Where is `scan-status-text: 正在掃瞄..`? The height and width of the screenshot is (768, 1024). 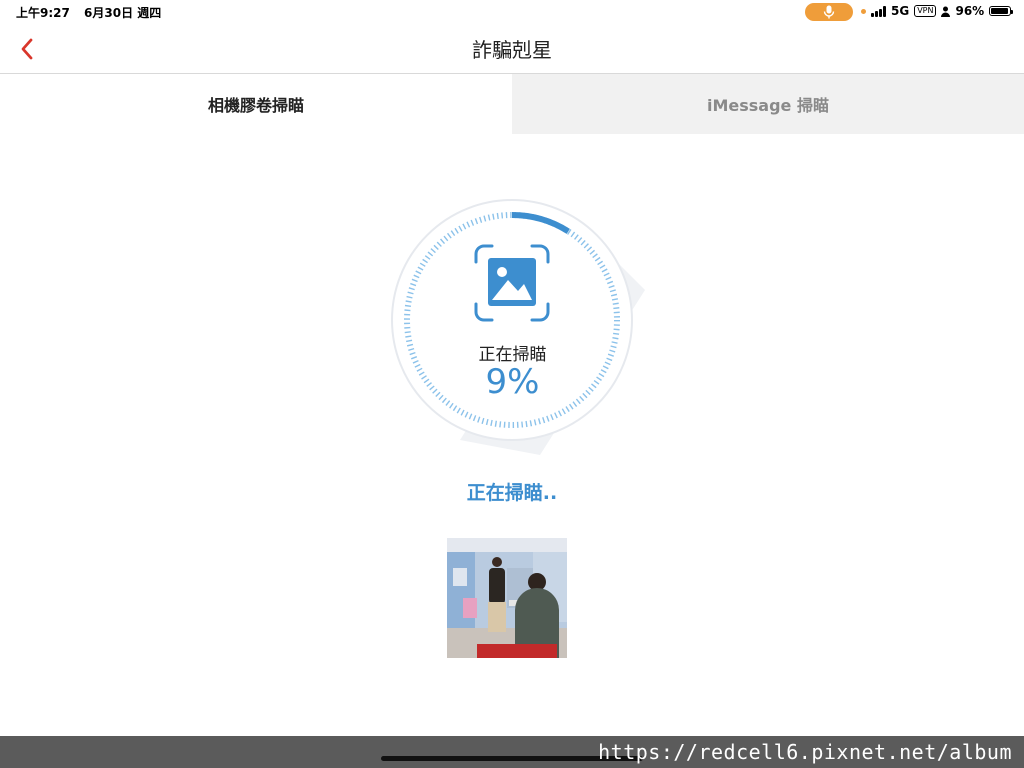 scan-status-text: 正在掃瞄.. is located at coordinates (512, 493).